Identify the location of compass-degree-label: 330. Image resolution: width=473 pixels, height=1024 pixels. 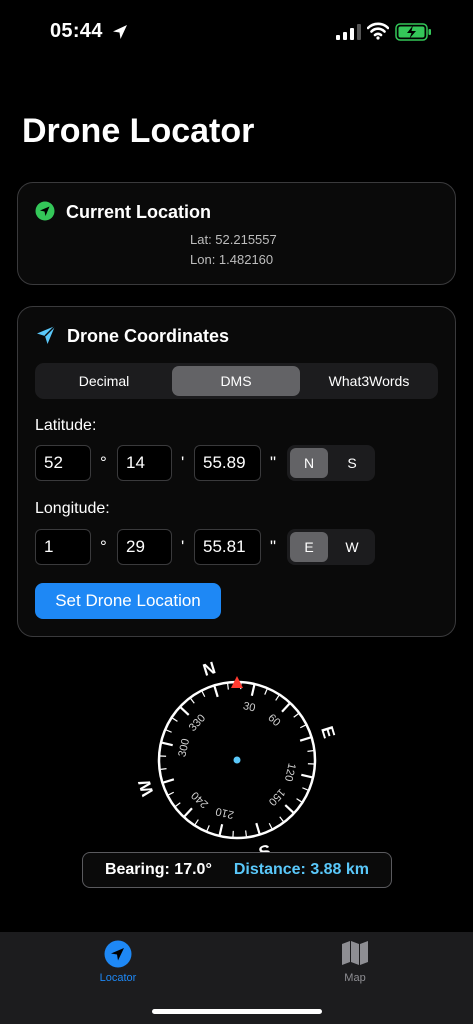
(197, 723).